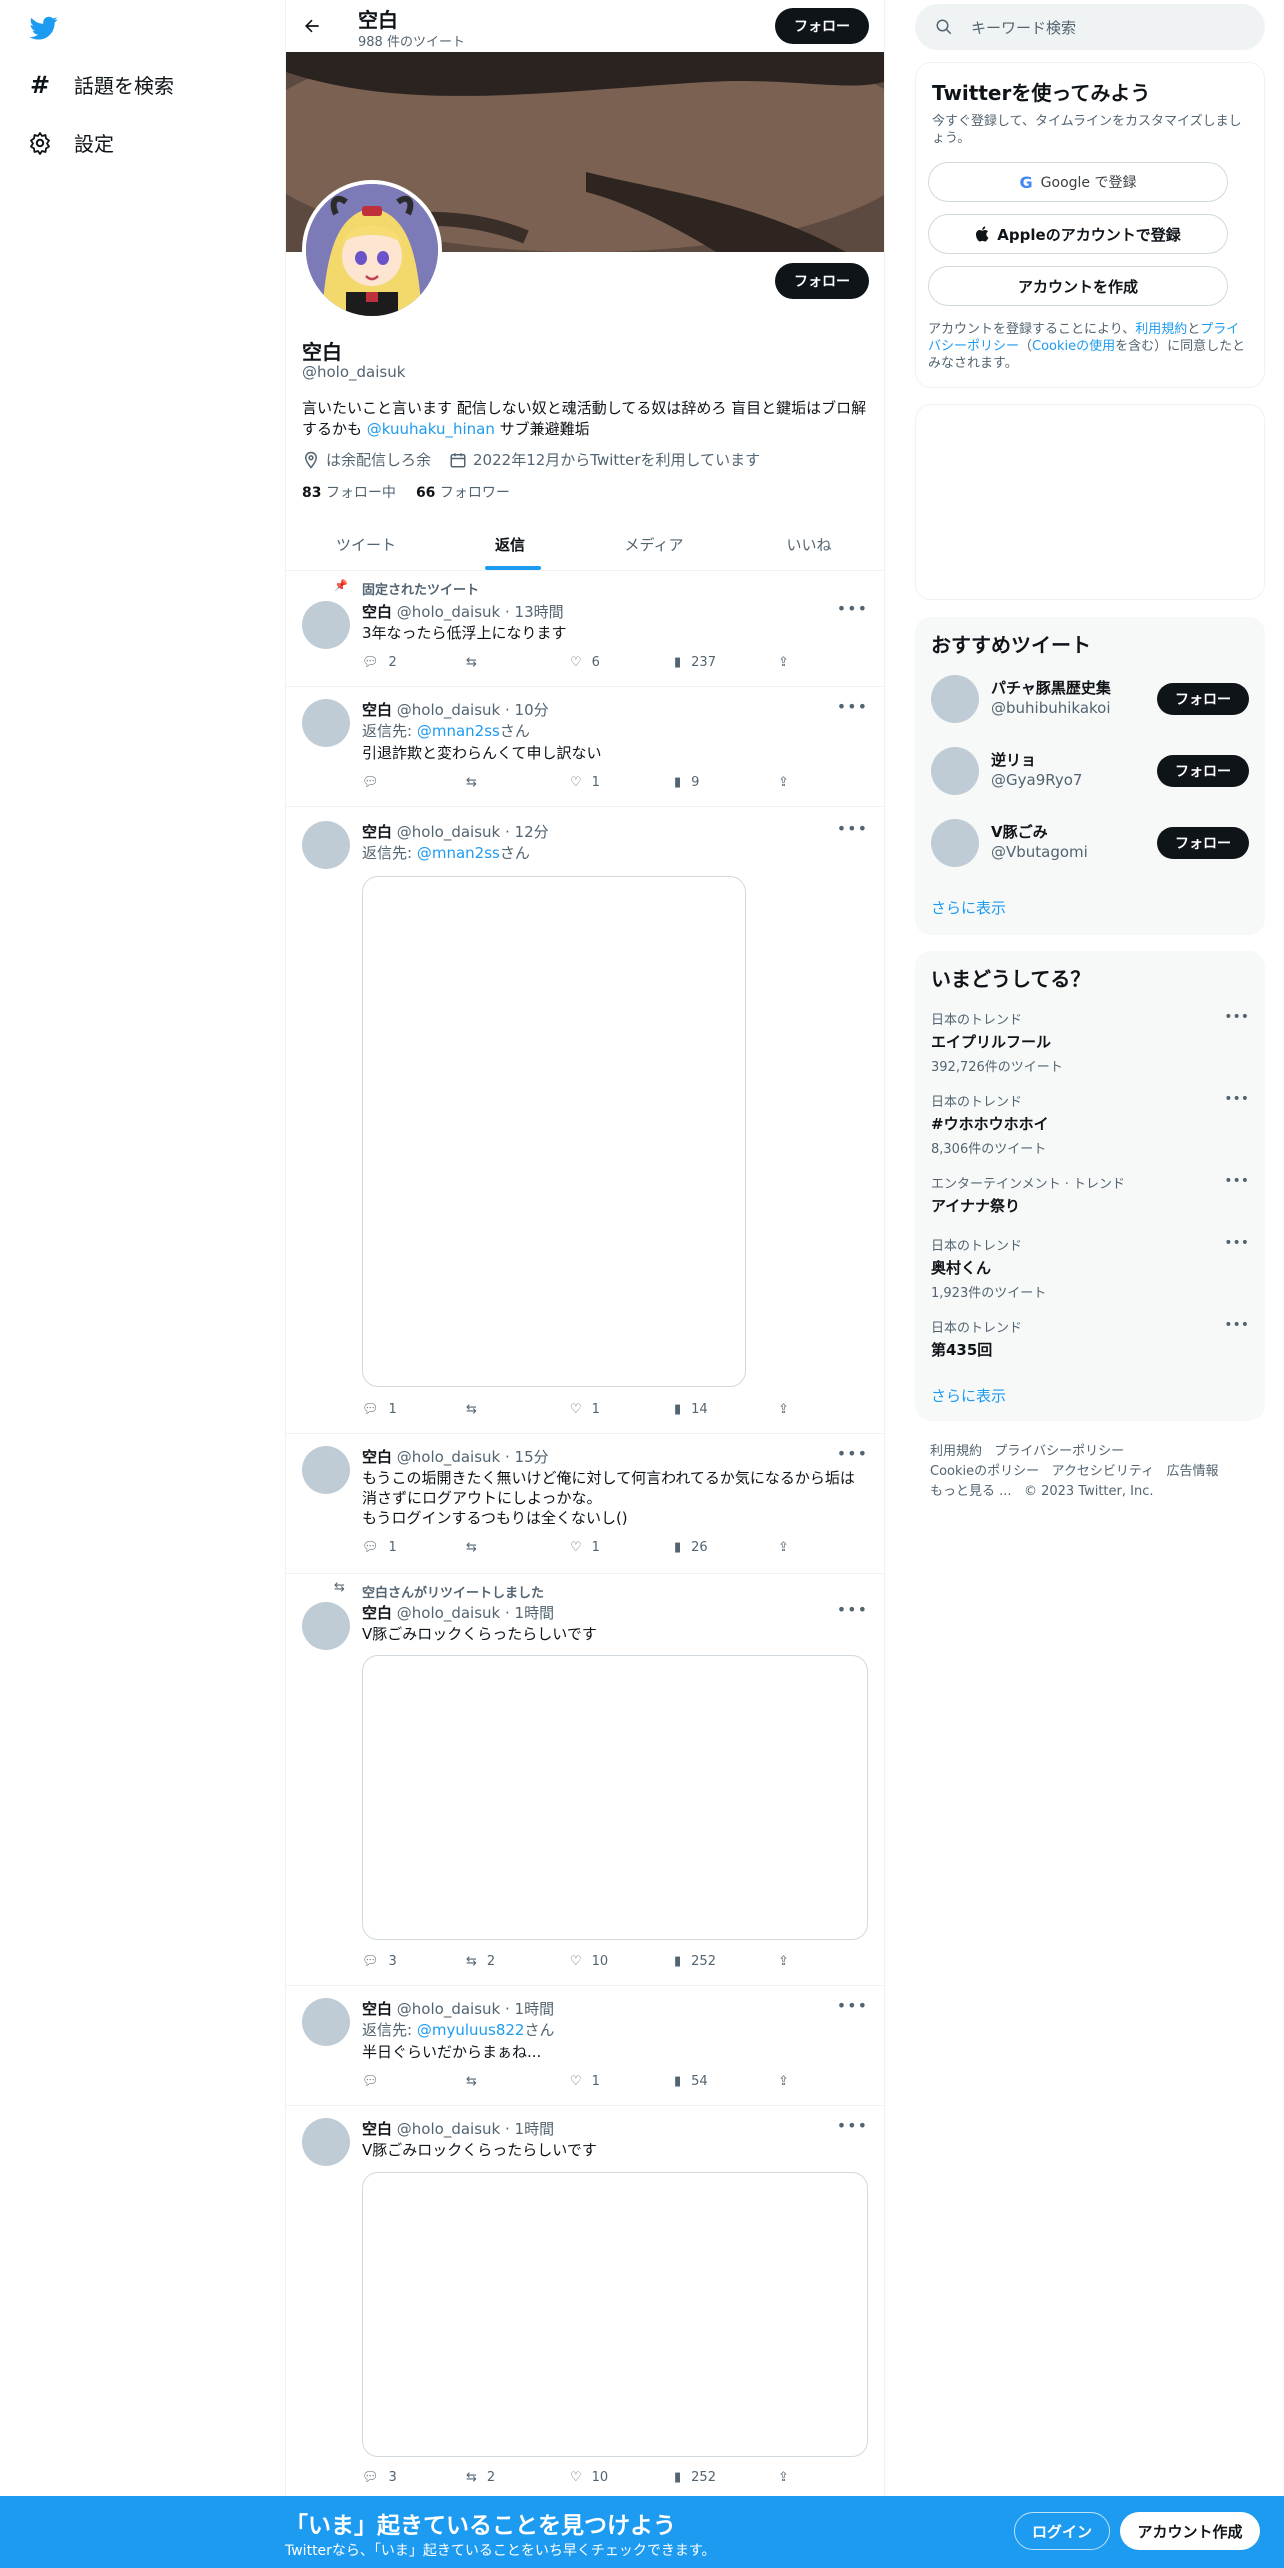 Image resolution: width=1284 pixels, height=2568 pixels. Describe the element at coordinates (1090, 771) in the screenshot. I see `recommended-user: 逆リョ @Gya9Ryo7 フォロー` at that location.